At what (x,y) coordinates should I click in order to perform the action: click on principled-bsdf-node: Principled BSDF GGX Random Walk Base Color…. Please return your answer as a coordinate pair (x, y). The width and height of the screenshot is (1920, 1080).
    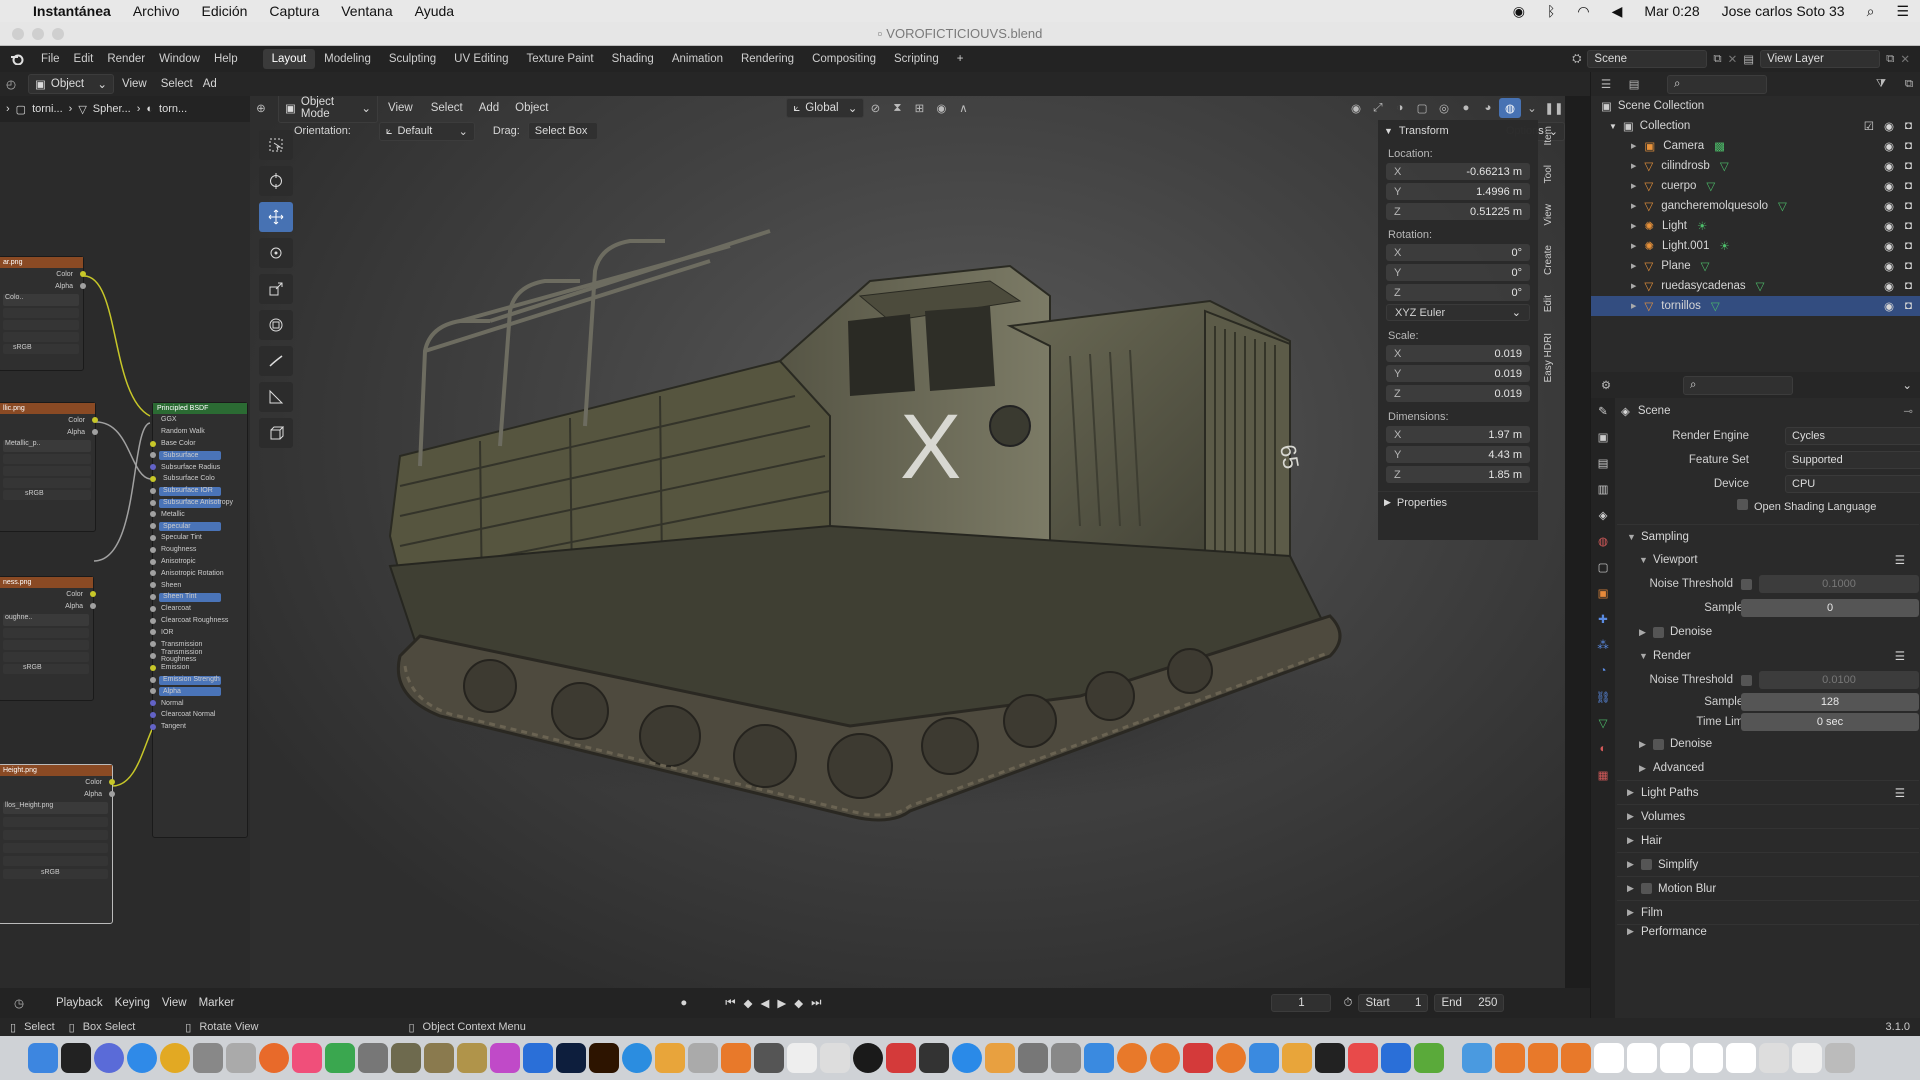
    Looking at the image, I should click on (199, 620).